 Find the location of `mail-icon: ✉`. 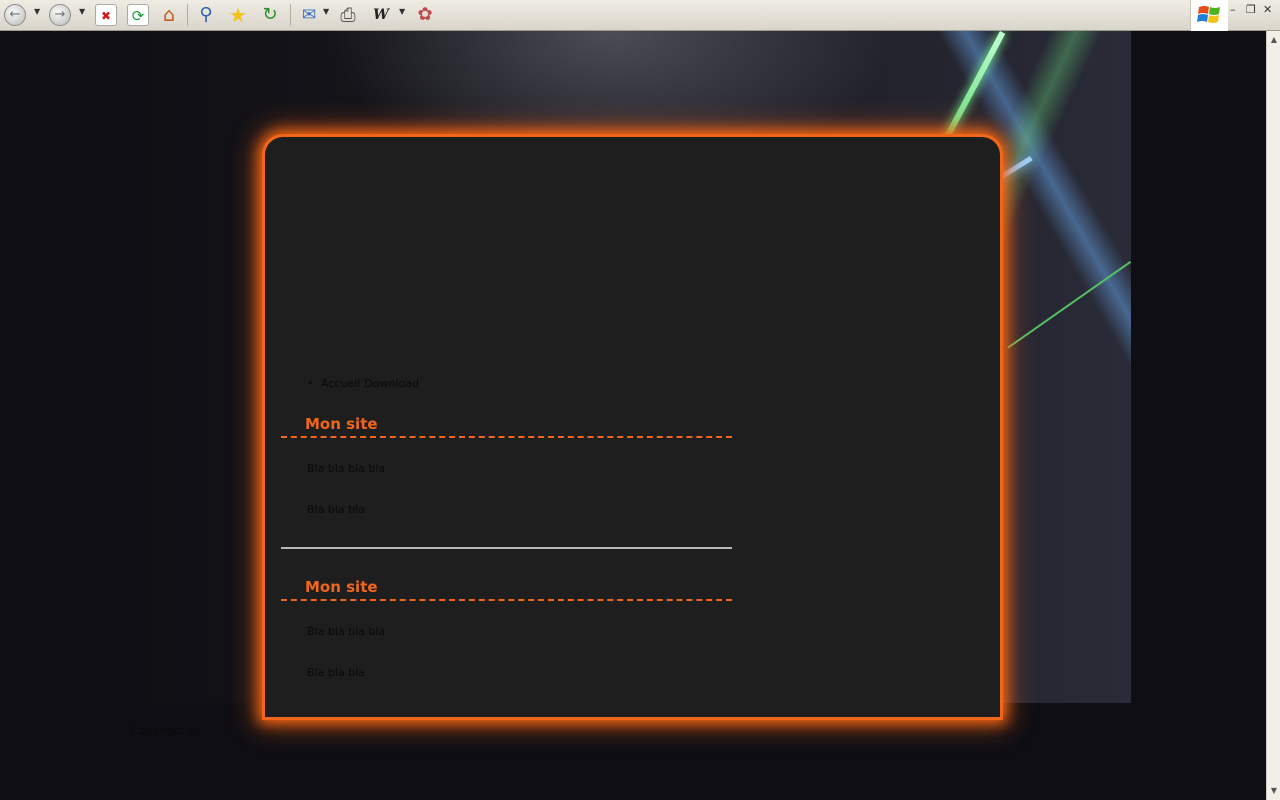

mail-icon: ✉ is located at coordinates (309, 15).